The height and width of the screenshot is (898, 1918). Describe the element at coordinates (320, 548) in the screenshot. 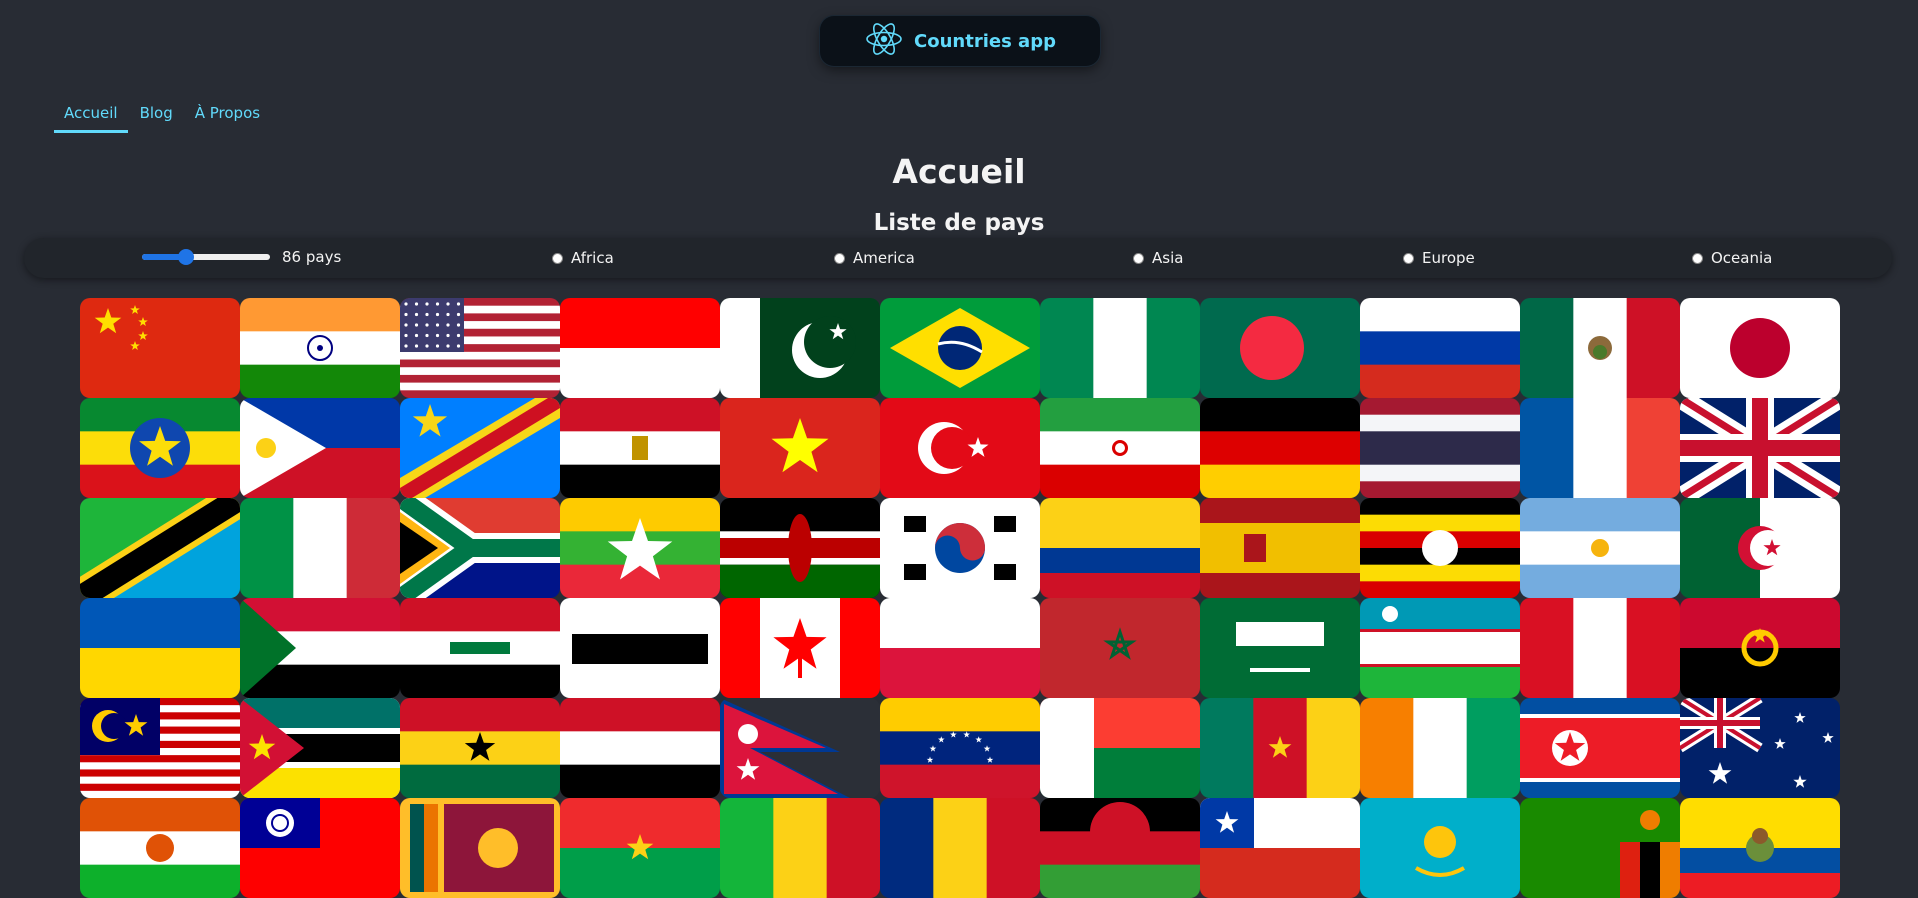

I see `flag-card-italy` at that location.